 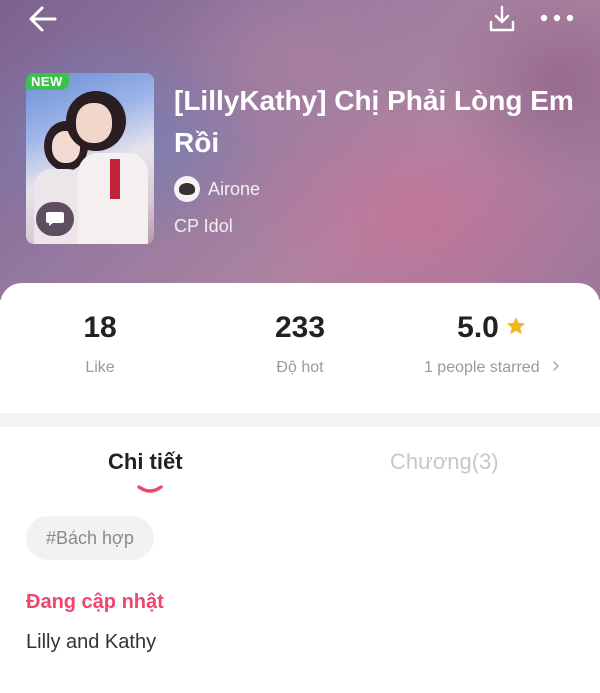 I want to click on likes-count: 18, so click(x=100, y=327).